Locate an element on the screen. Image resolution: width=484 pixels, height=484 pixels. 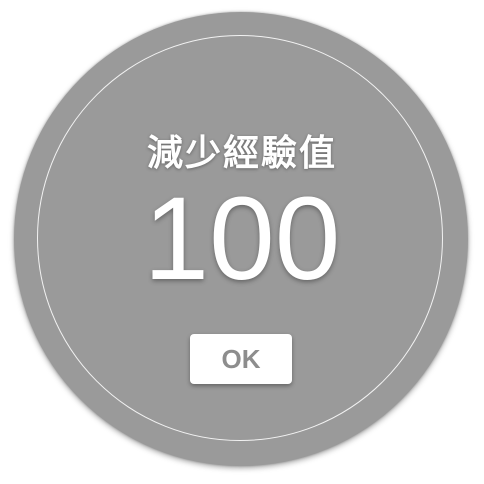
ok-button: OK is located at coordinates (241, 359).